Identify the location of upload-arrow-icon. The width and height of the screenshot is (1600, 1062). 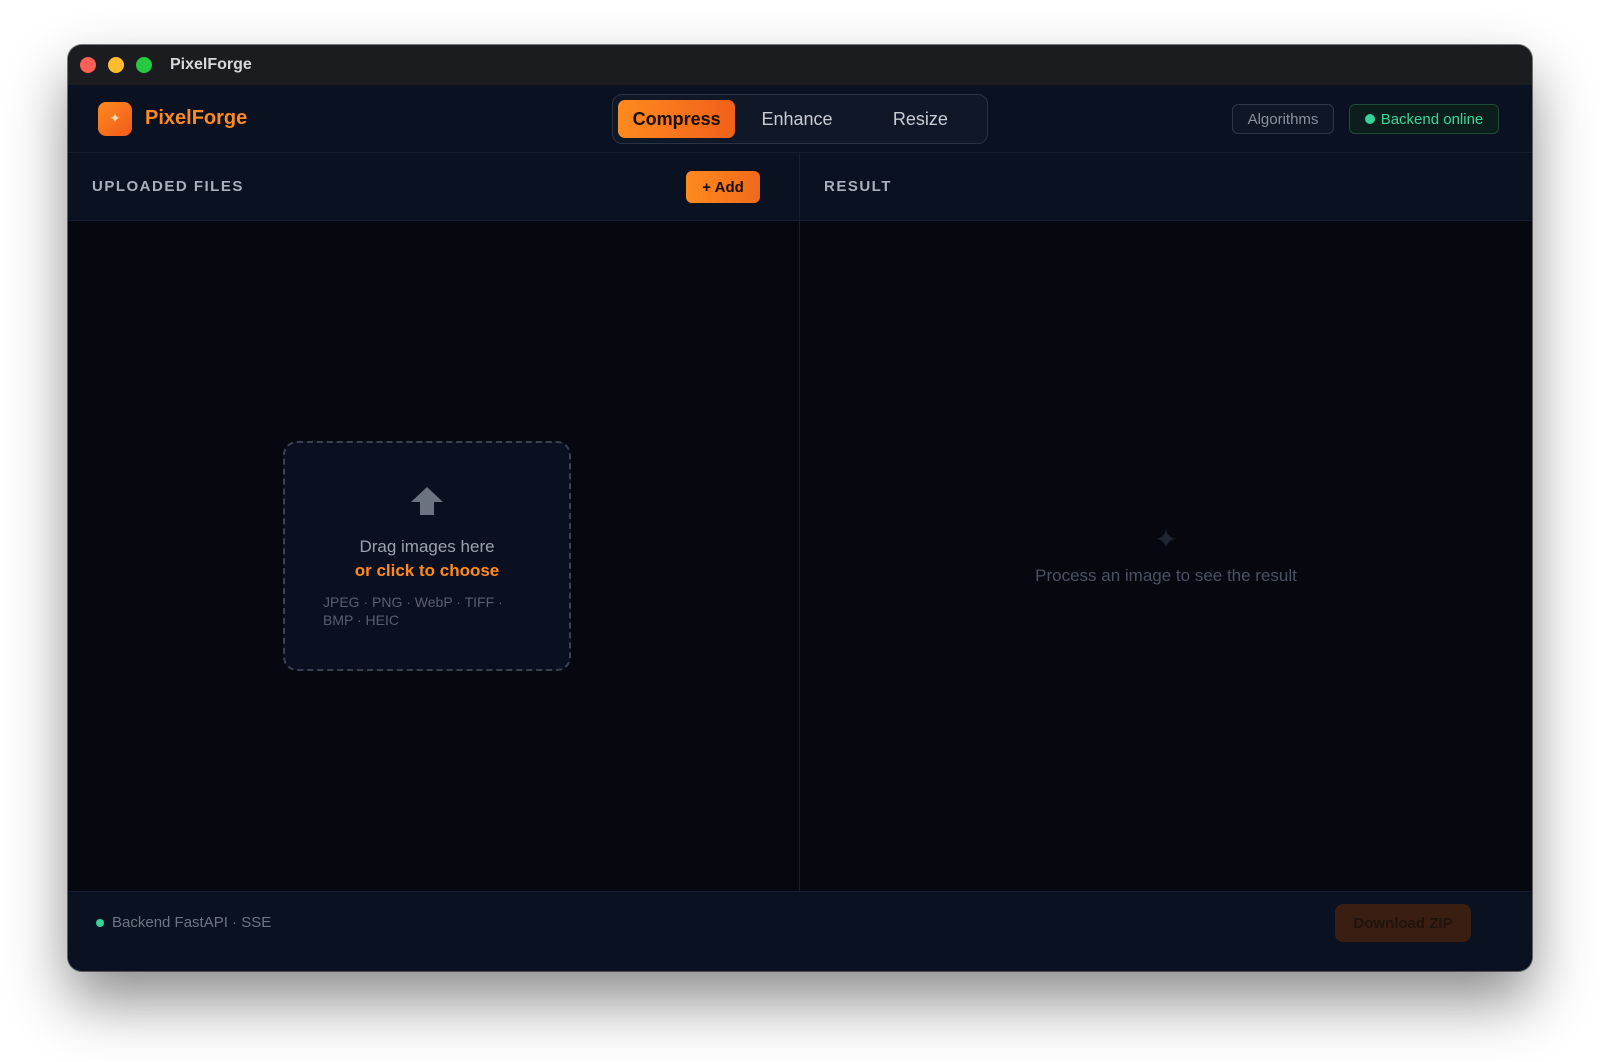
(427, 501).